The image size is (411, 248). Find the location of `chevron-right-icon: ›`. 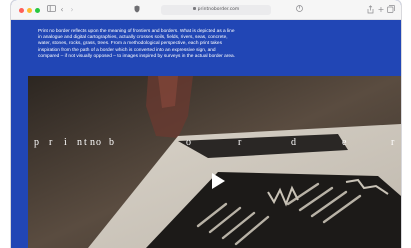

chevron-right-icon: › is located at coordinates (72, 10).